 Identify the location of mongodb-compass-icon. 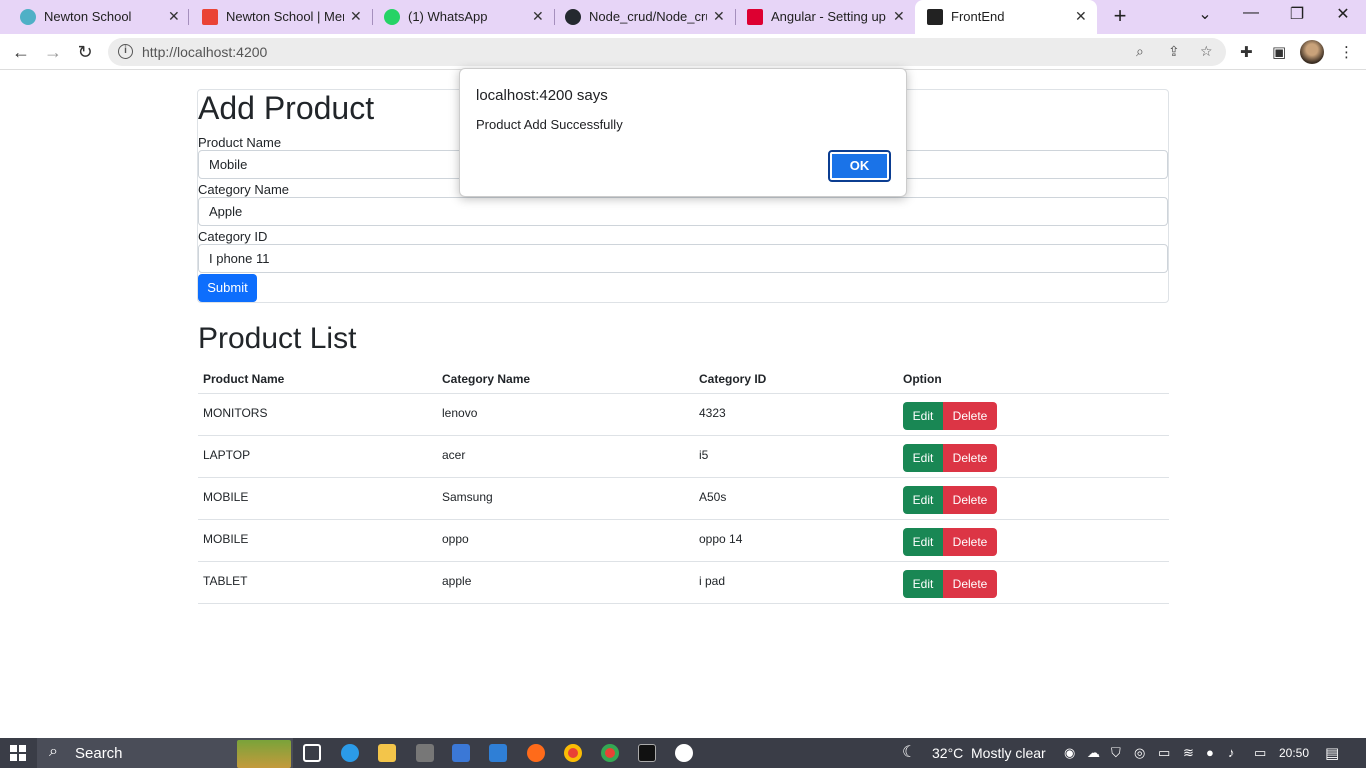
(684, 753).